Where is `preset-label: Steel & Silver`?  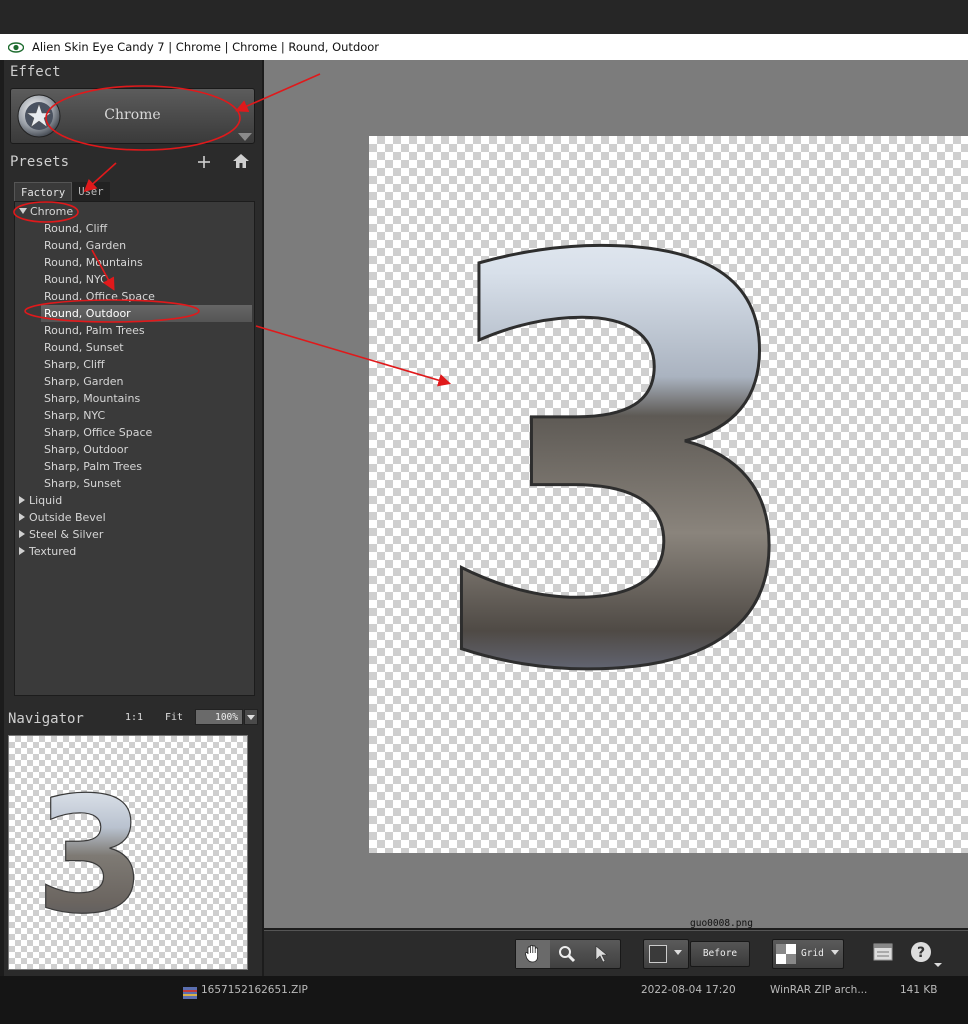 preset-label: Steel & Silver is located at coordinates (66, 534).